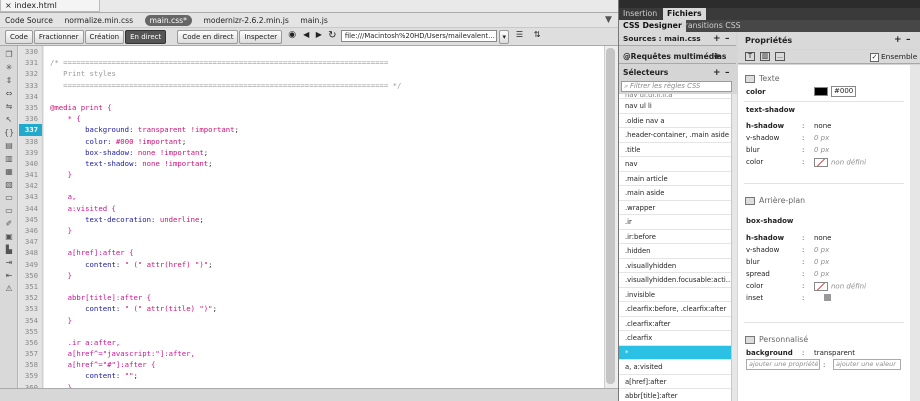  I want to click on selector-item: abbr[title]:after, so click(675, 395).